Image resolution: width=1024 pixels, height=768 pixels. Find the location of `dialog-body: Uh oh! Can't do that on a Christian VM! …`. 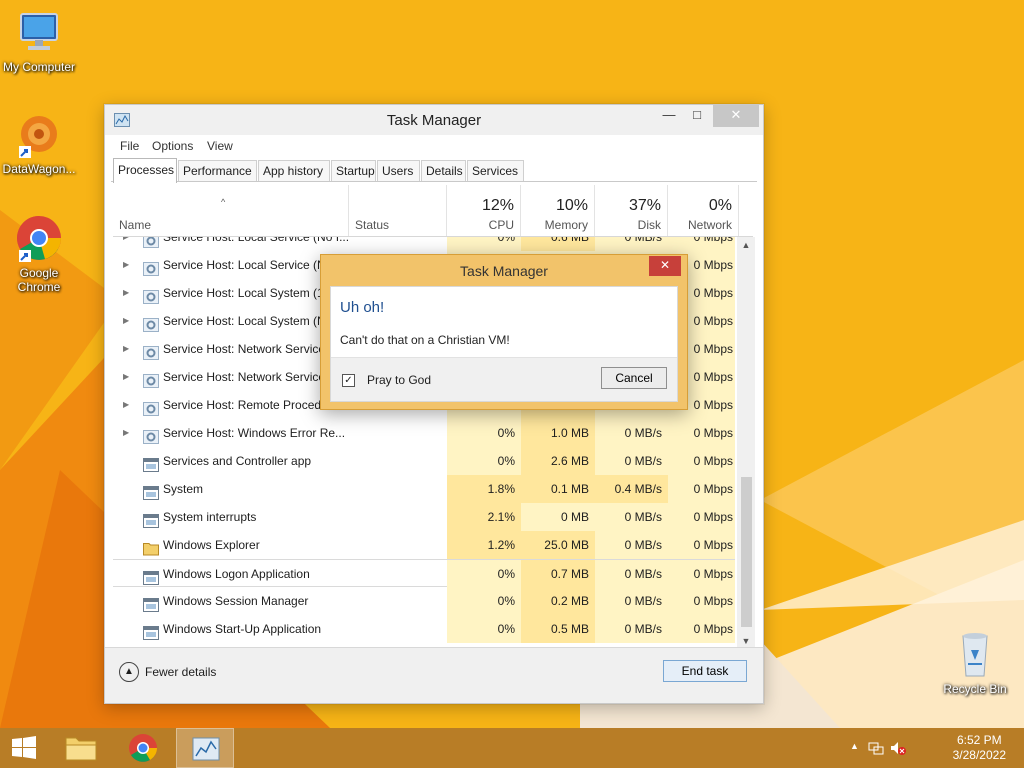

dialog-body: Uh oh! Can't do that on a Christian VM! … is located at coordinates (504, 344).